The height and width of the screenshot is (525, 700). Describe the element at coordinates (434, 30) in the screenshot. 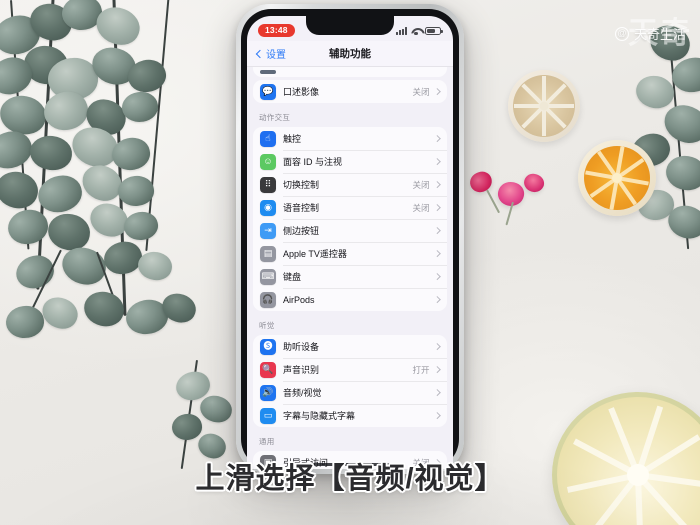

I see `battery-icon` at that location.